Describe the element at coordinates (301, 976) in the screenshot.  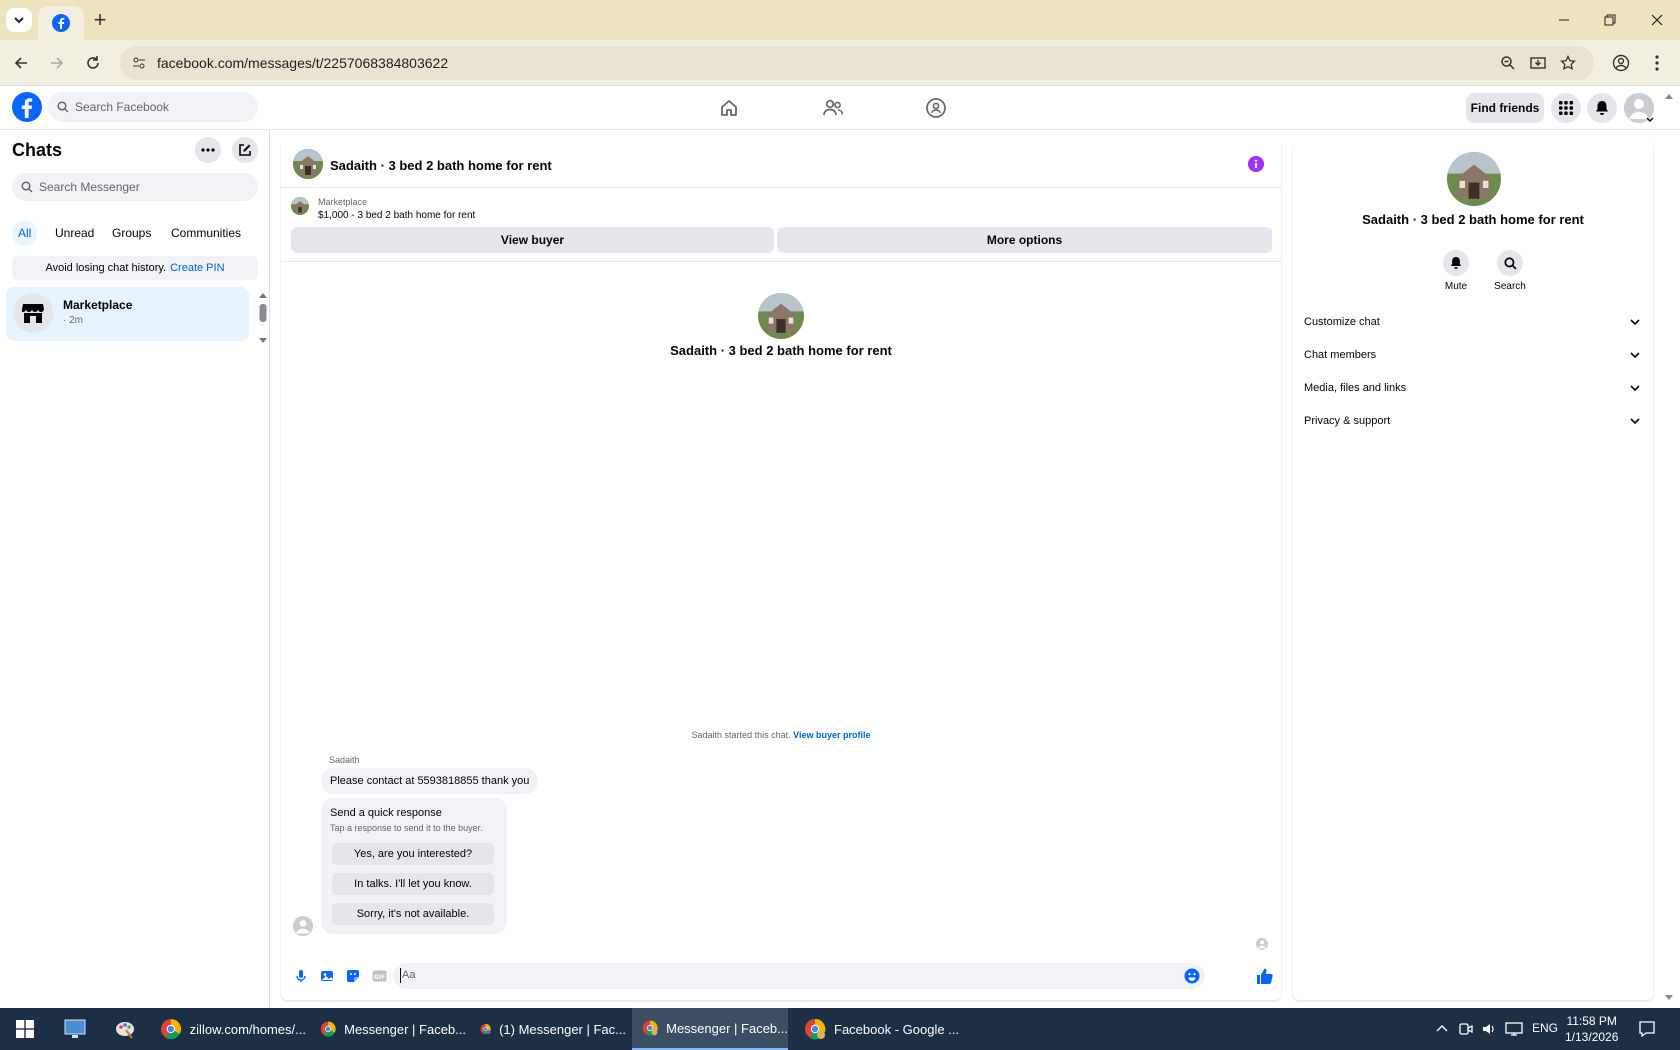
I see `microphone-icon` at that location.